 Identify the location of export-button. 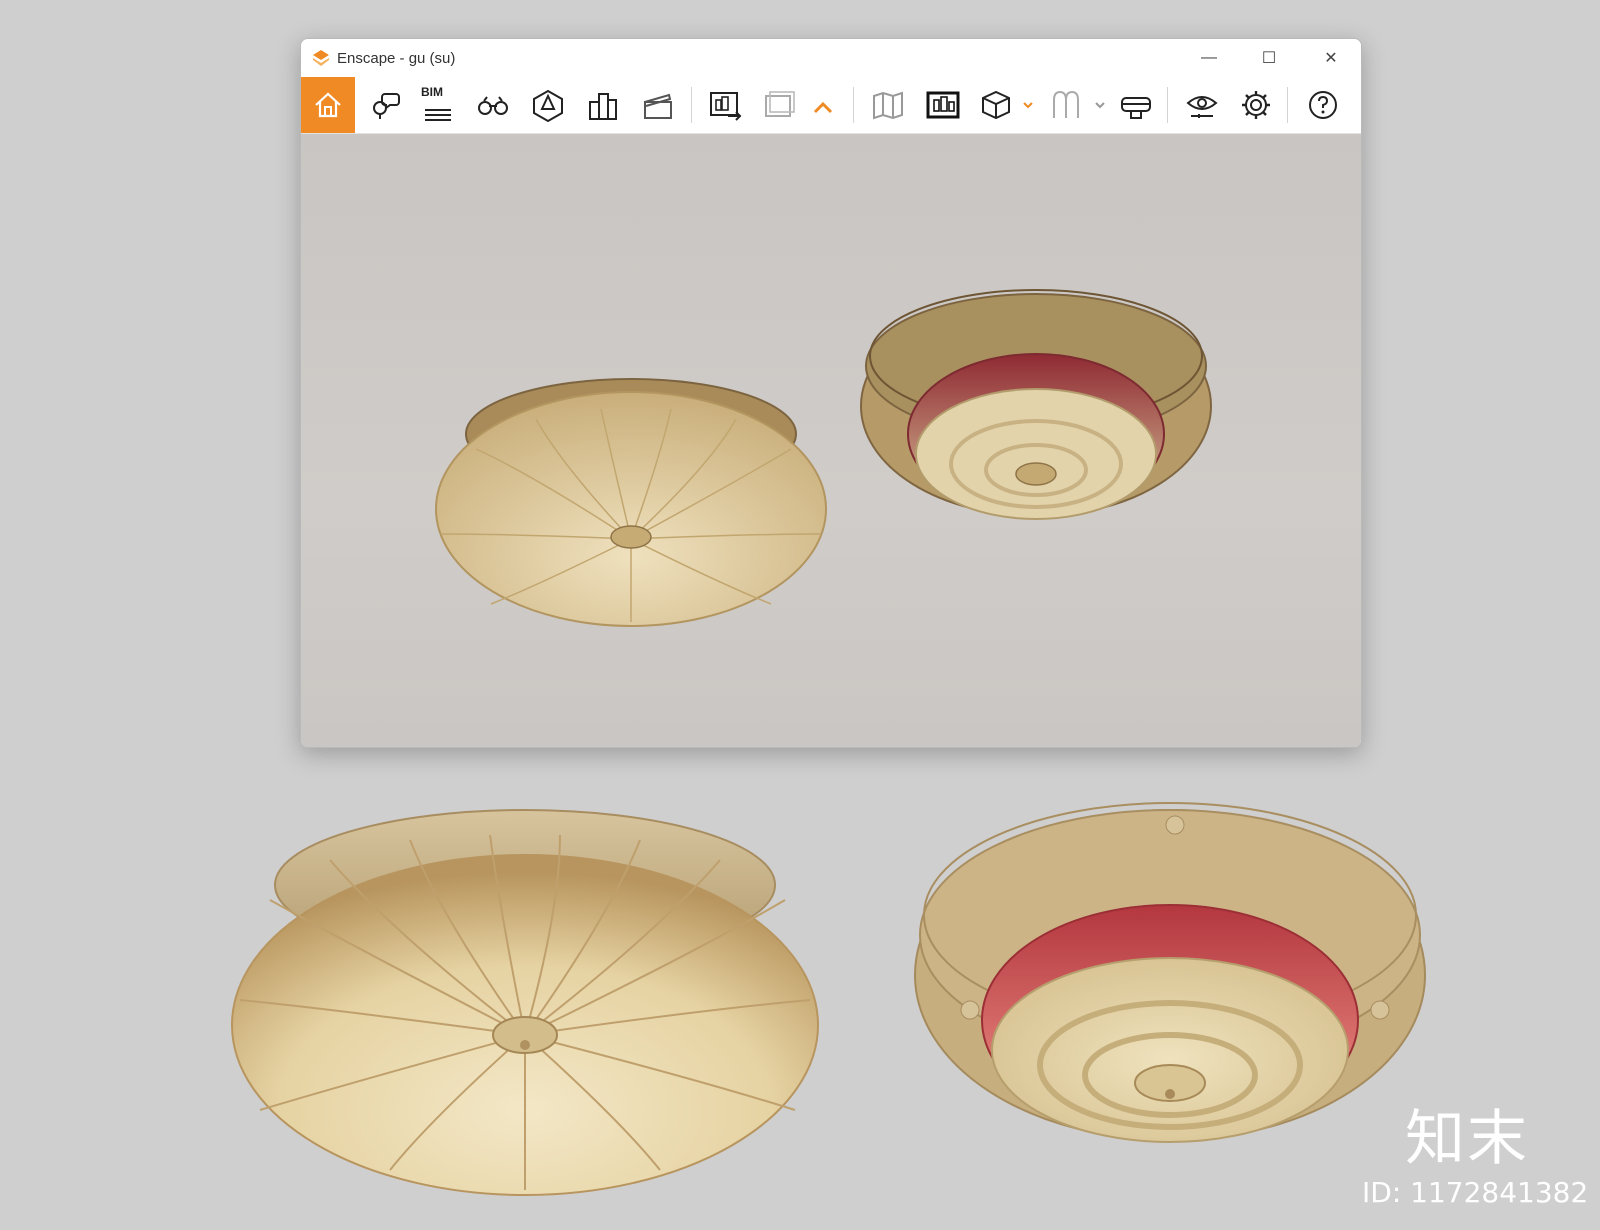
(725, 105).